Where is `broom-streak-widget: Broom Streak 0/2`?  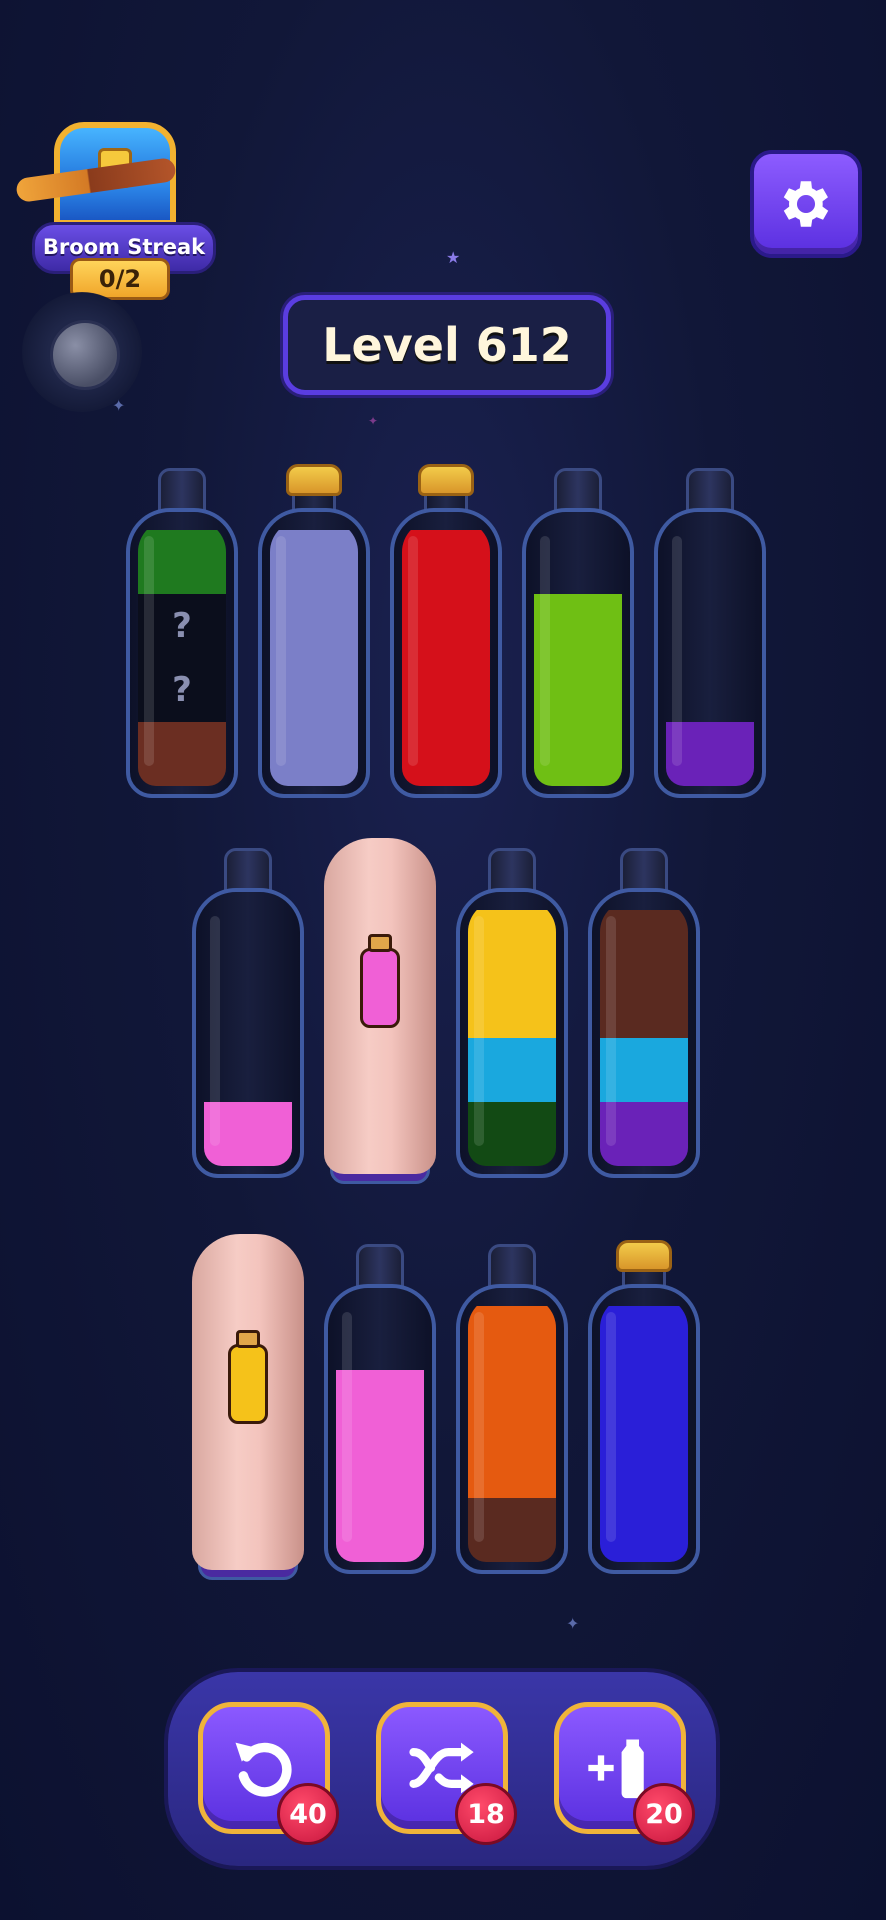 broom-streak-widget: Broom Streak 0/2 is located at coordinates (115, 209).